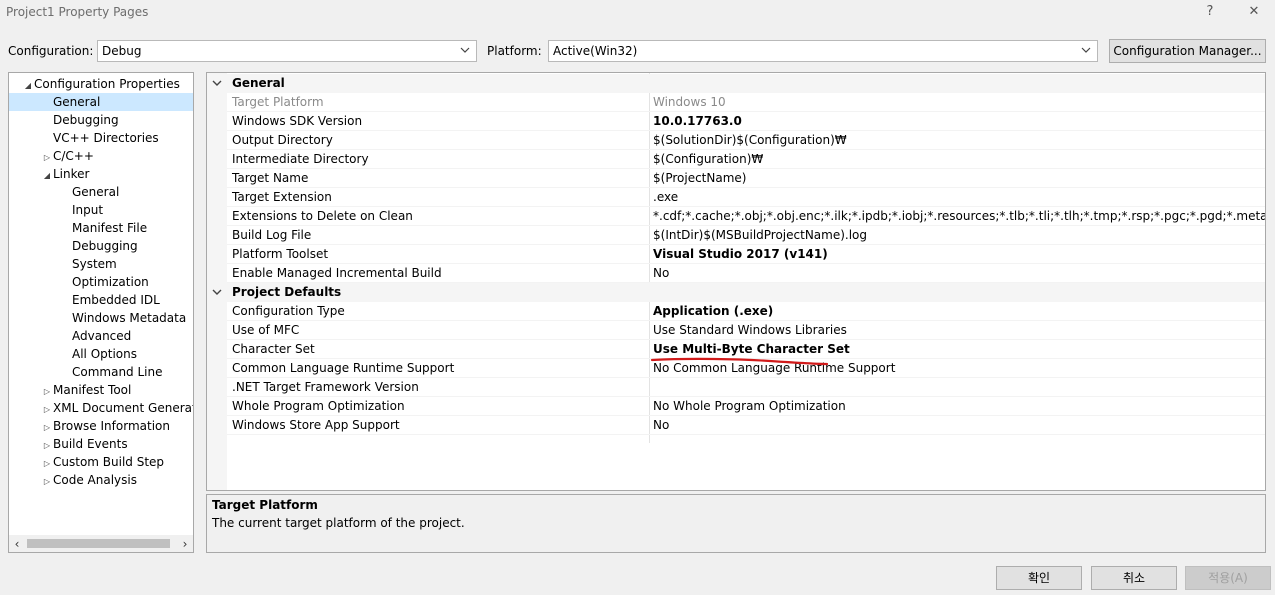 The height and width of the screenshot is (595, 1275). What do you see at coordinates (287, 51) in the screenshot?
I see `configuration-combo: Debug` at bounding box center [287, 51].